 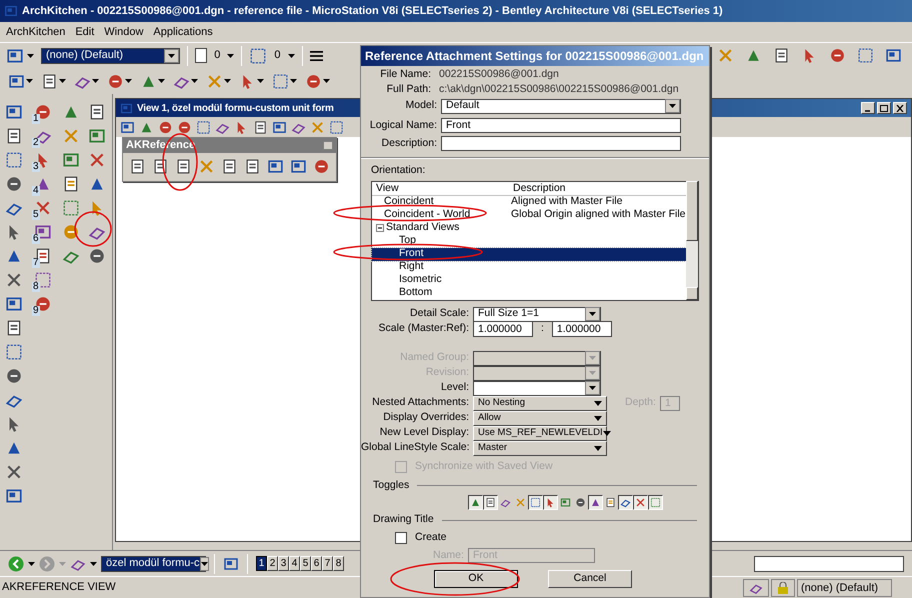 What do you see at coordinates (36, 311) in the screenshot?
I see `palette-number: 9` at bounding box center [36, 311].